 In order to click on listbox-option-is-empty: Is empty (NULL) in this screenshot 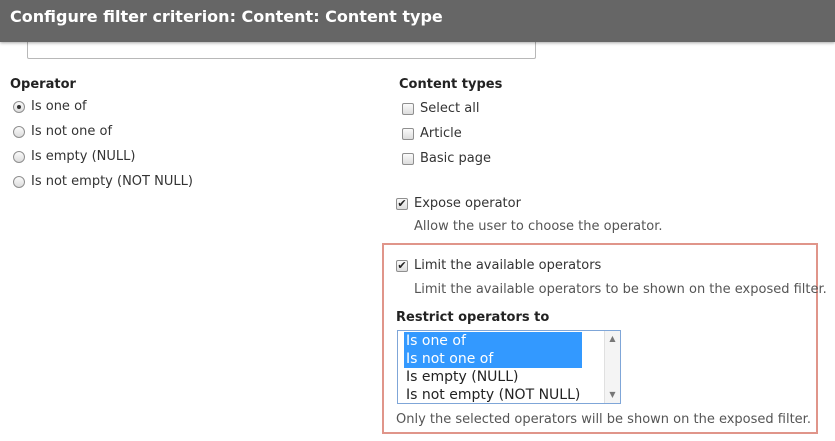, I will do `click(461, 377)`.